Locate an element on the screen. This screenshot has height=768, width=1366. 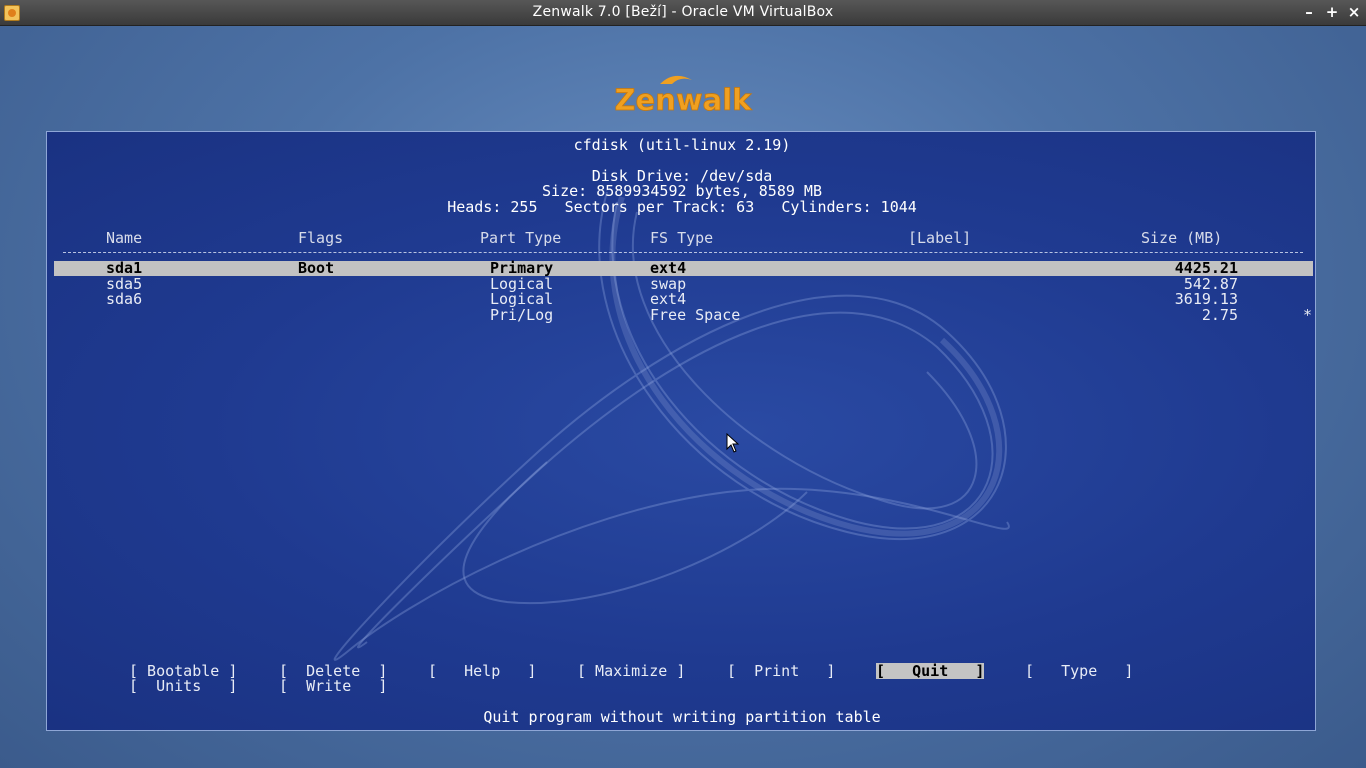
menu-write-button: [ Write ] is located at coordinates (333, 686).